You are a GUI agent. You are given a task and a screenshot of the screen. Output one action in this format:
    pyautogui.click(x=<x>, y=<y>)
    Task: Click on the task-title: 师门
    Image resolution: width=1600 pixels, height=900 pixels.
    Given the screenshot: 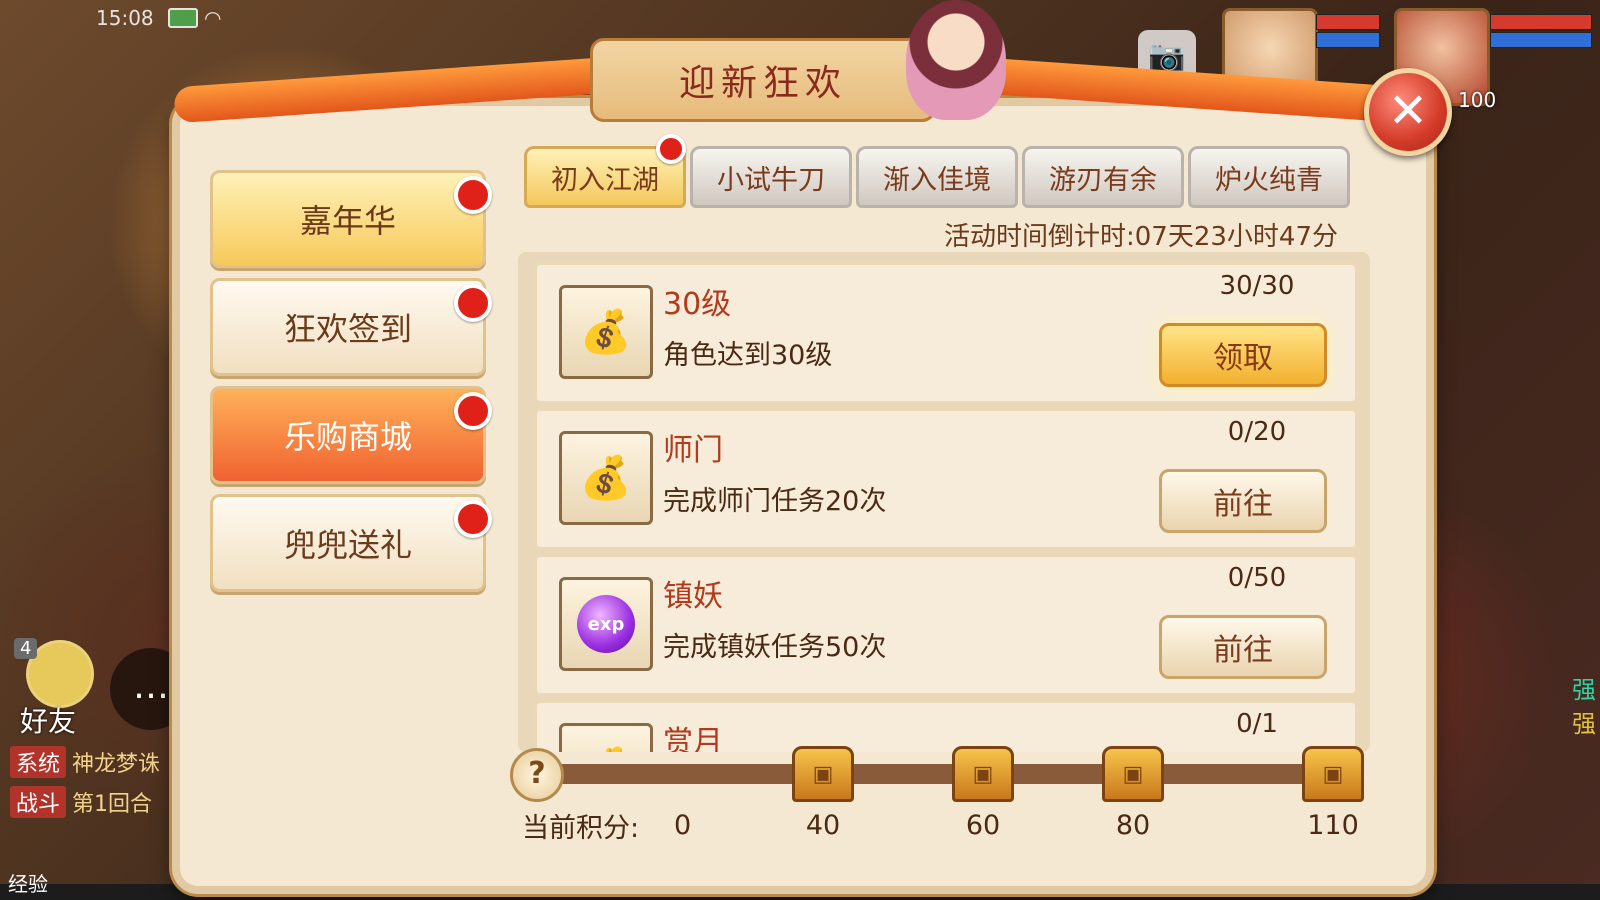 What is the action you would take?
    pyautogui.click(x=693, y=450)
    